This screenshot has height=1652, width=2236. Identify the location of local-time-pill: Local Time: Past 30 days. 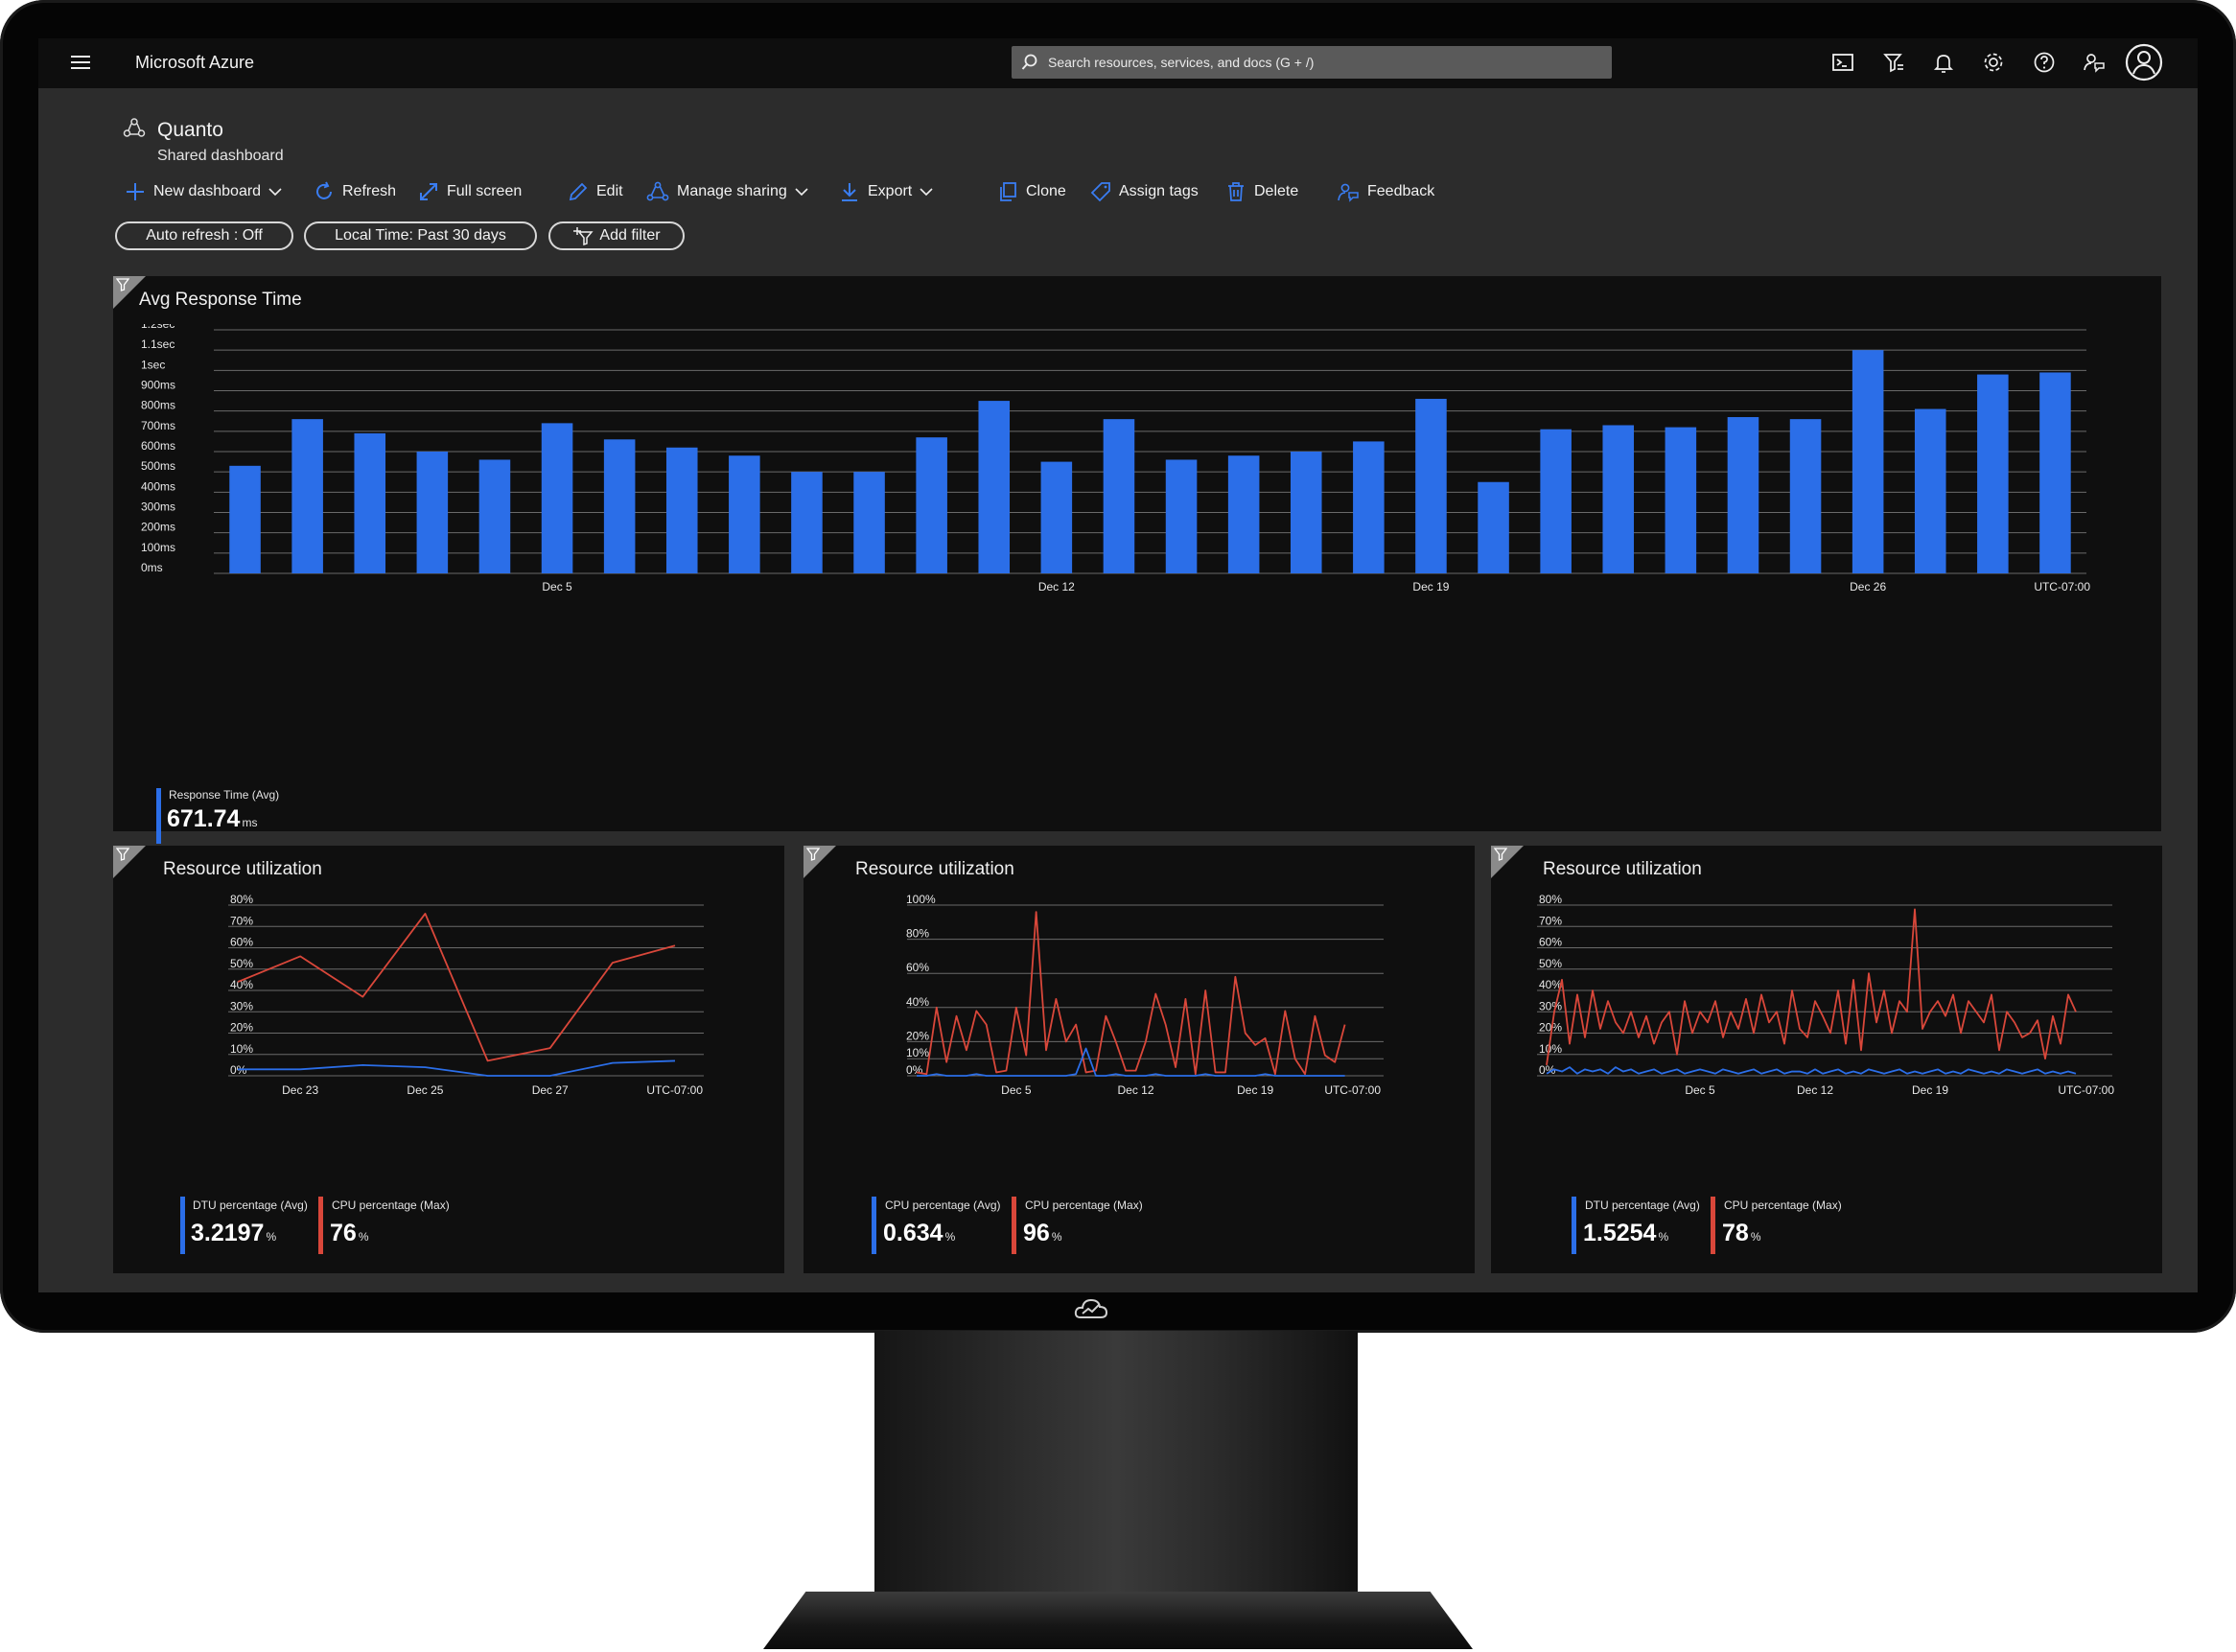
(420, 235).